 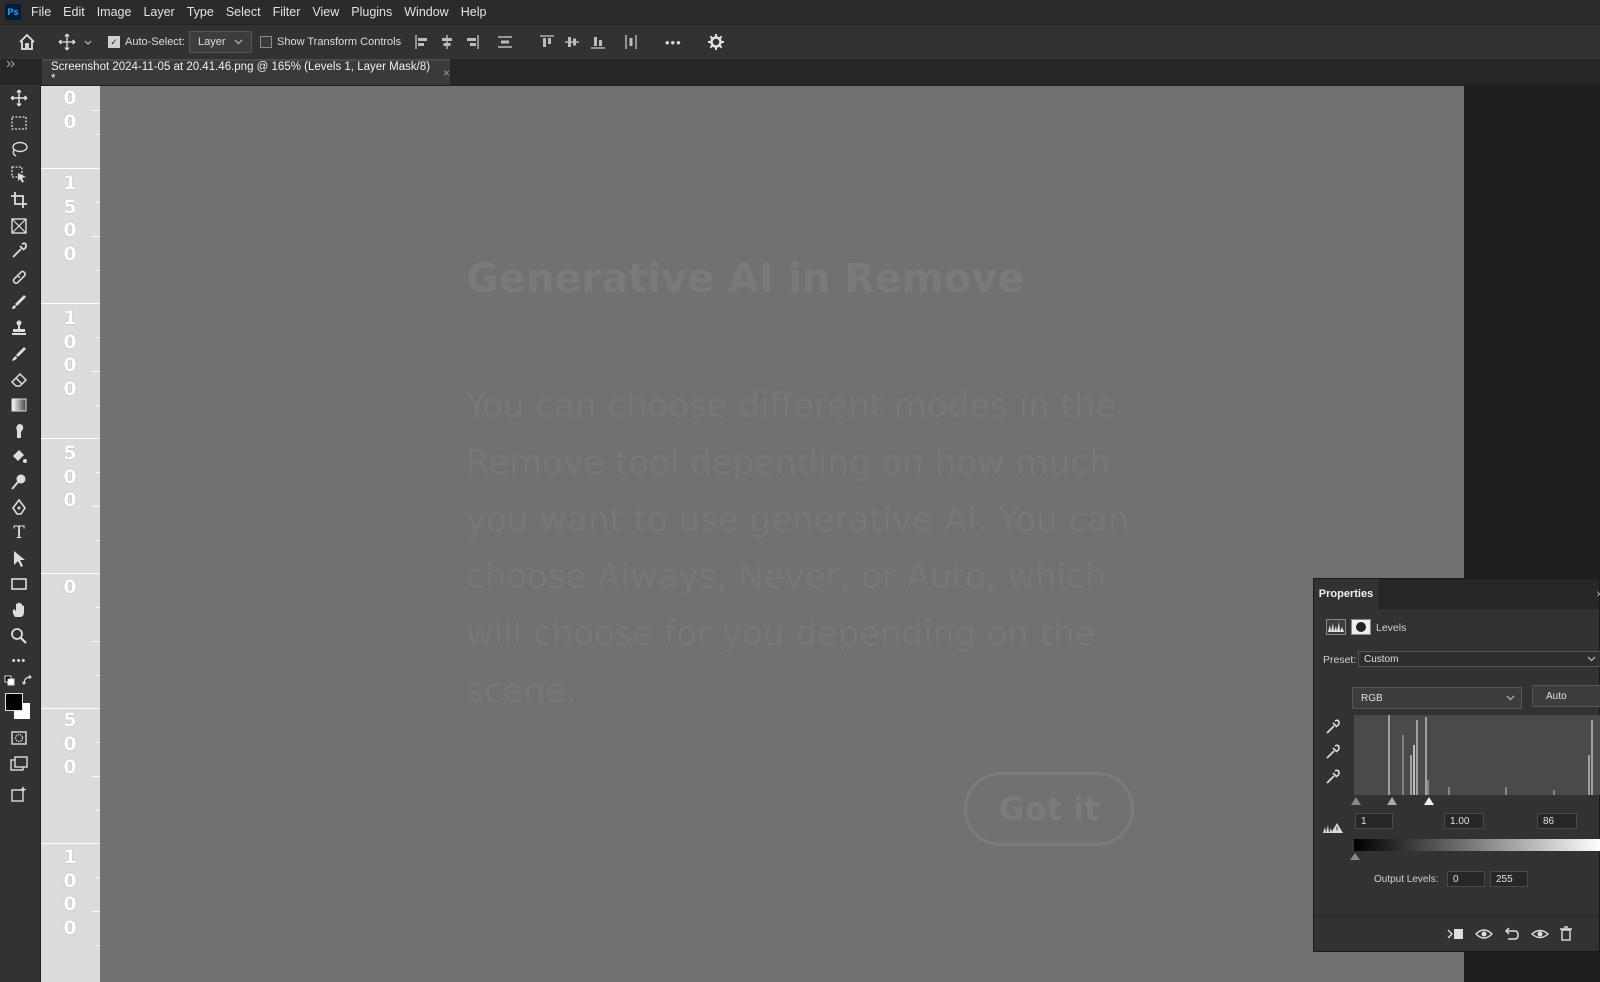 I want to click on quick-mask-icon, so click(x=19, y=738).